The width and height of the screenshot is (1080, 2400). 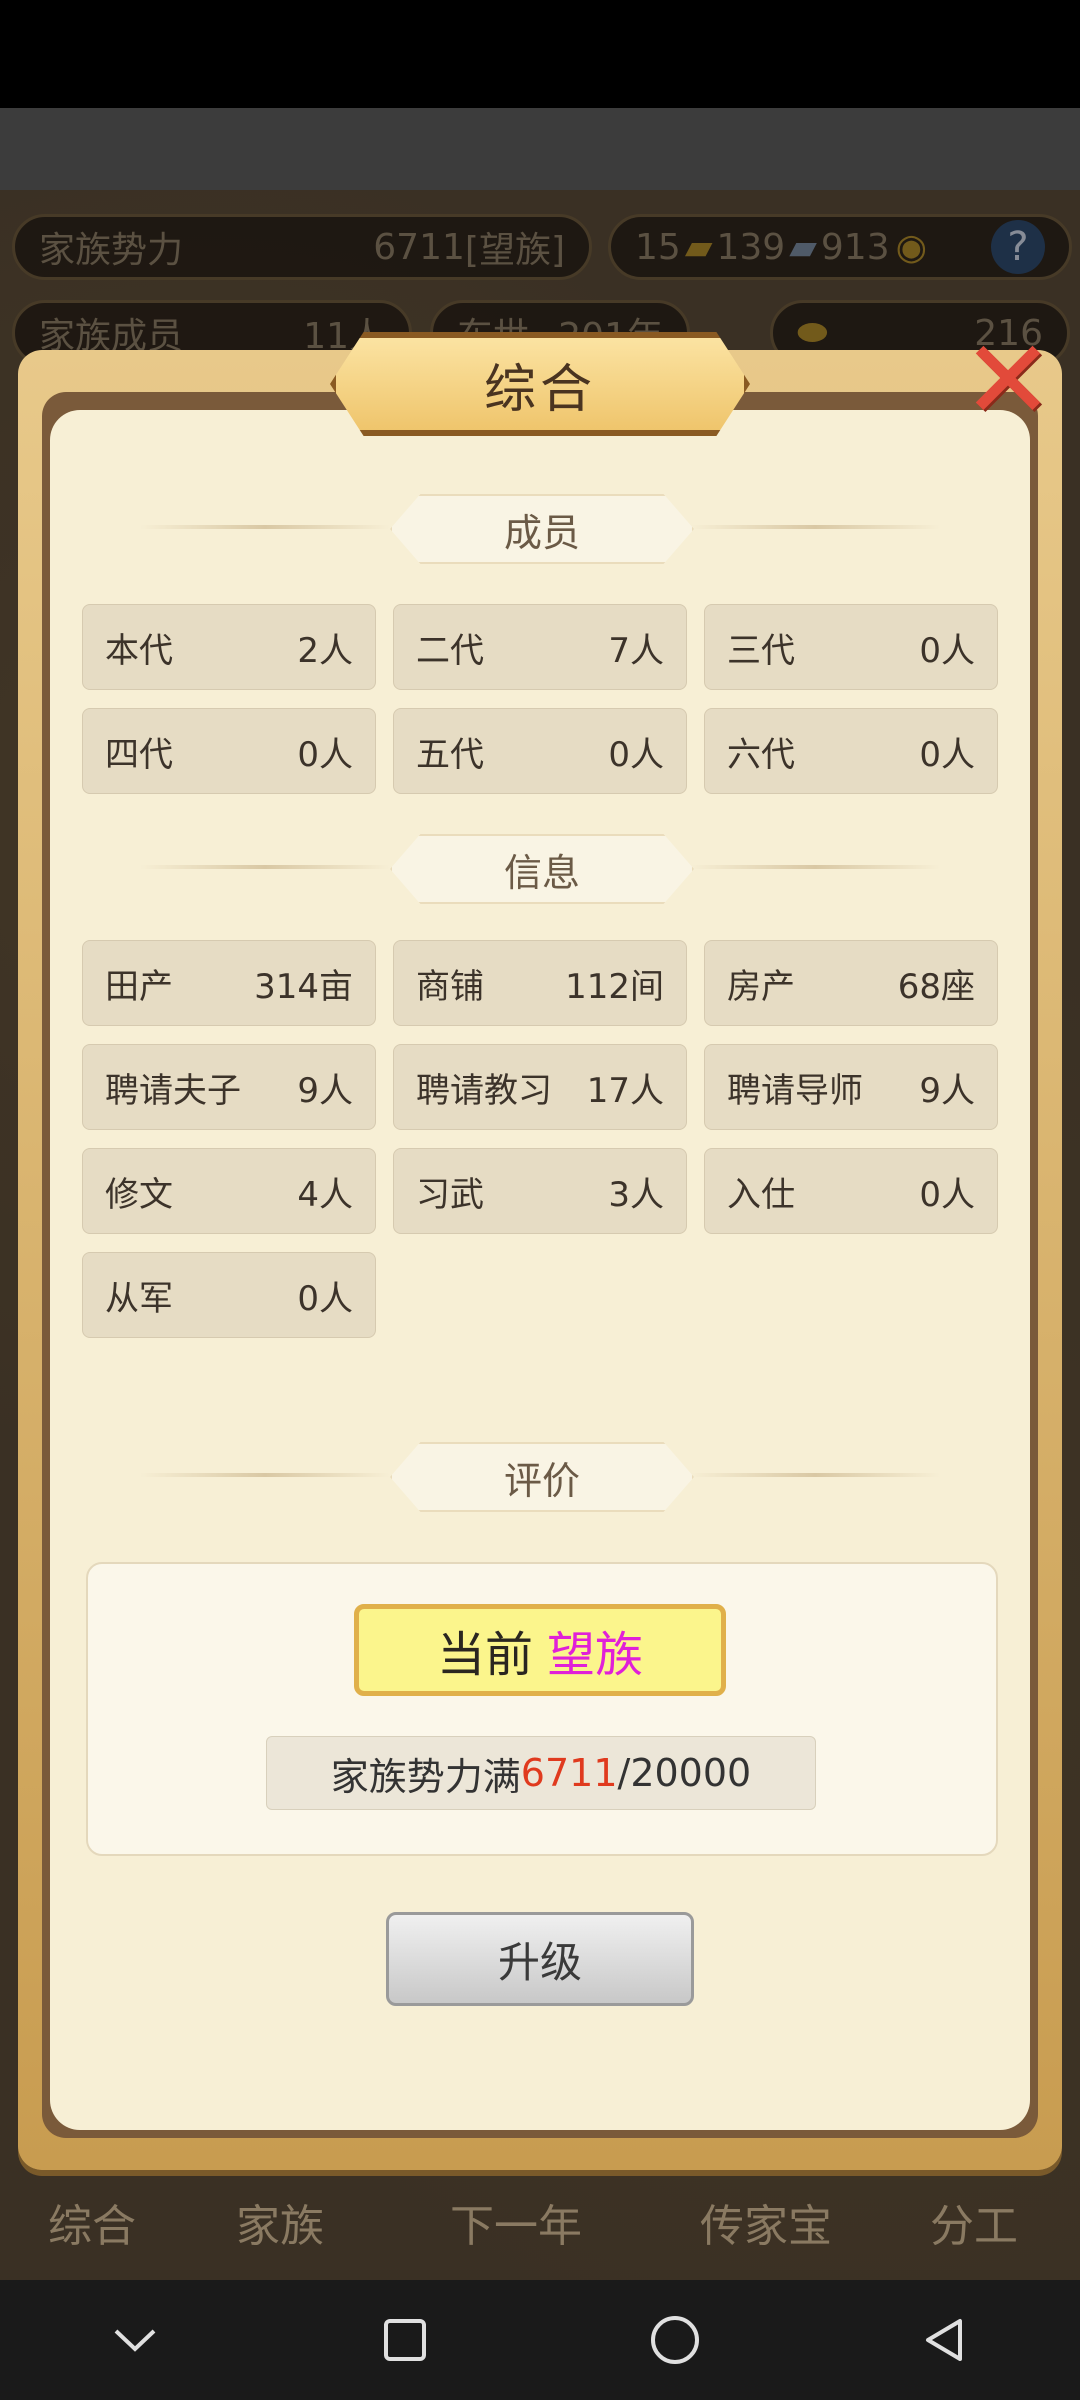 What do you see at coordinates (595, 1655) in the screenshot?
I see `current-rank-value: 望族` at bounding box center [595, 1655].